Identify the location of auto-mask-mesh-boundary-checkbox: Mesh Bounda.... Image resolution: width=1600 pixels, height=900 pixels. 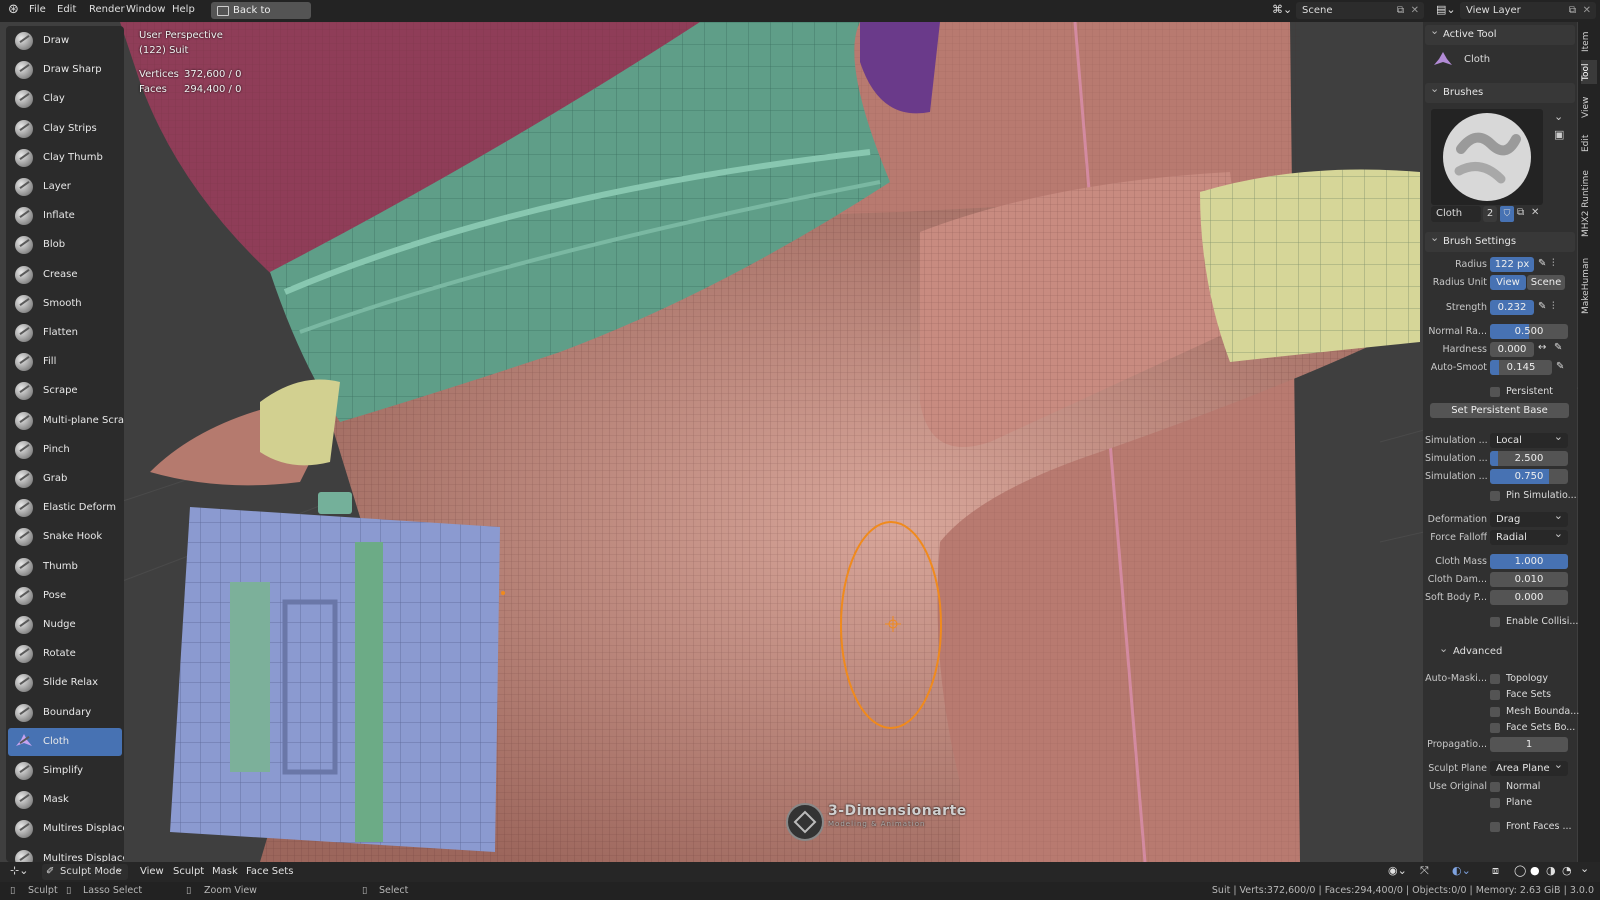
(1534, 712).